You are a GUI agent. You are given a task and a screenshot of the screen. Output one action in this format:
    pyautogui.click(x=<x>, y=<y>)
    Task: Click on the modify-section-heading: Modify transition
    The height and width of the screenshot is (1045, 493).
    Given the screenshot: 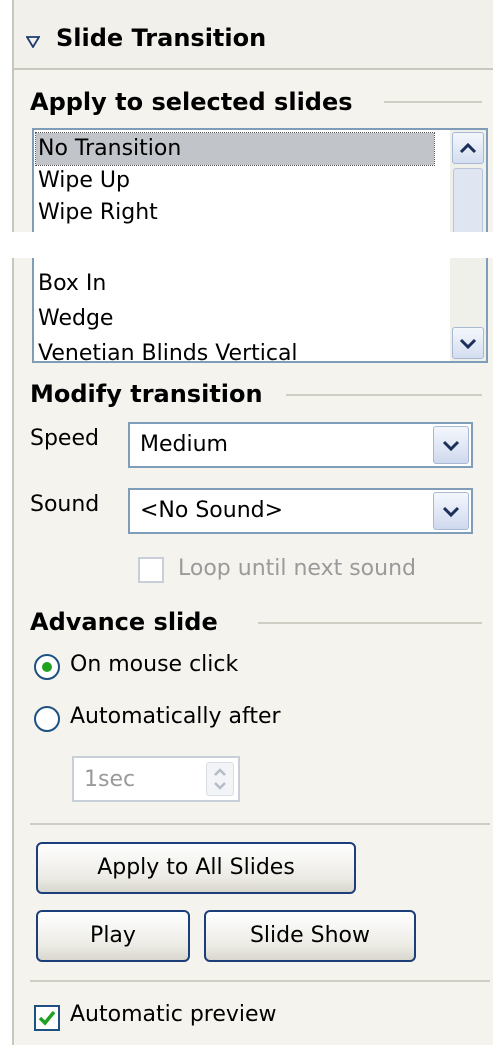 What is the action you would take?
    pyautogui.click(x=146, y=394)
    